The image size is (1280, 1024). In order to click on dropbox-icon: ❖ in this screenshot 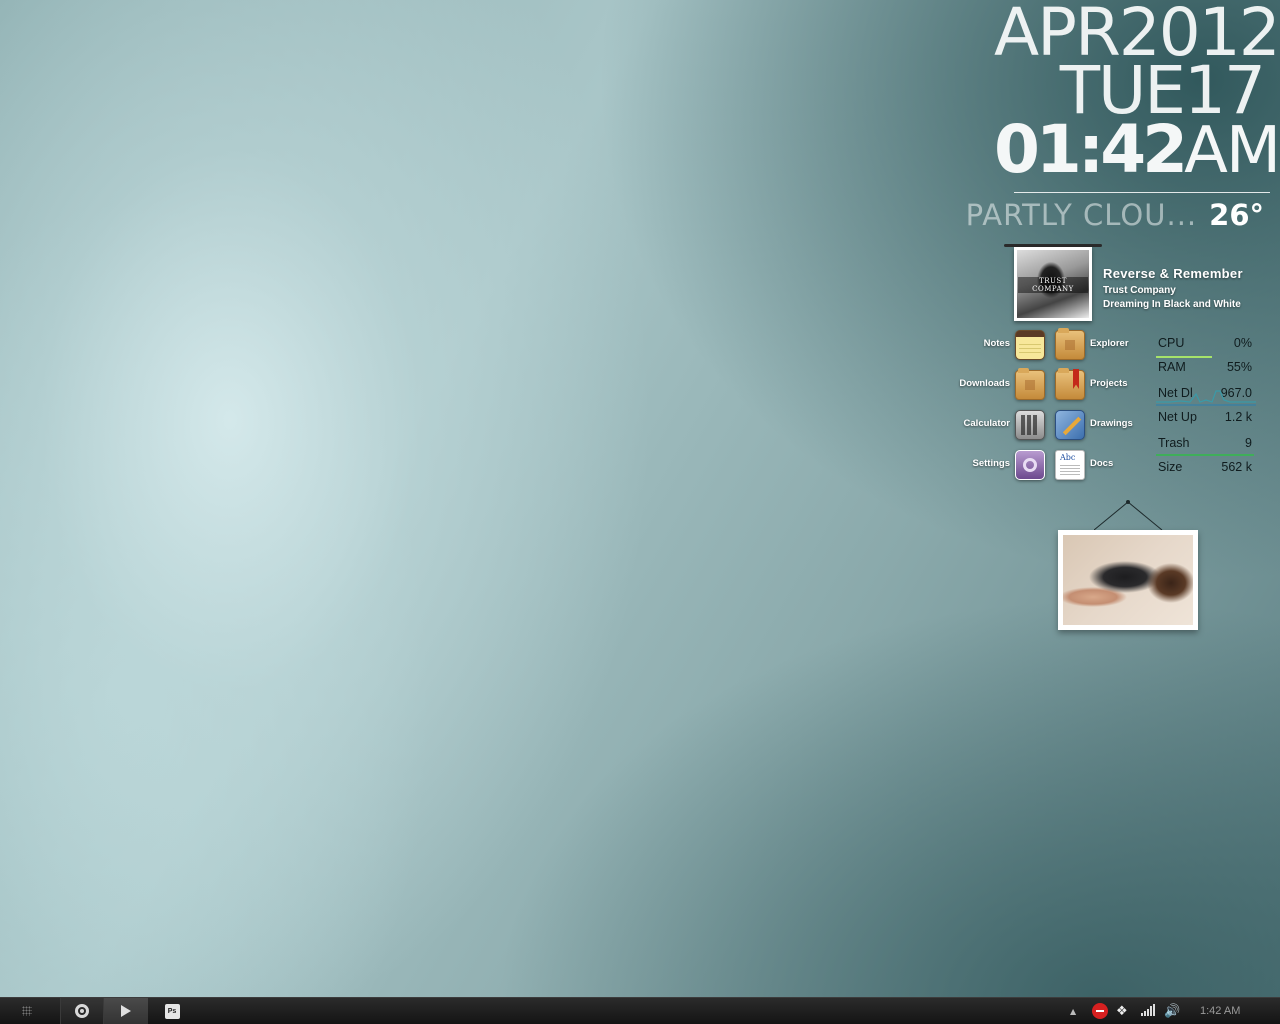, I will do `click(1122, 1011)`.